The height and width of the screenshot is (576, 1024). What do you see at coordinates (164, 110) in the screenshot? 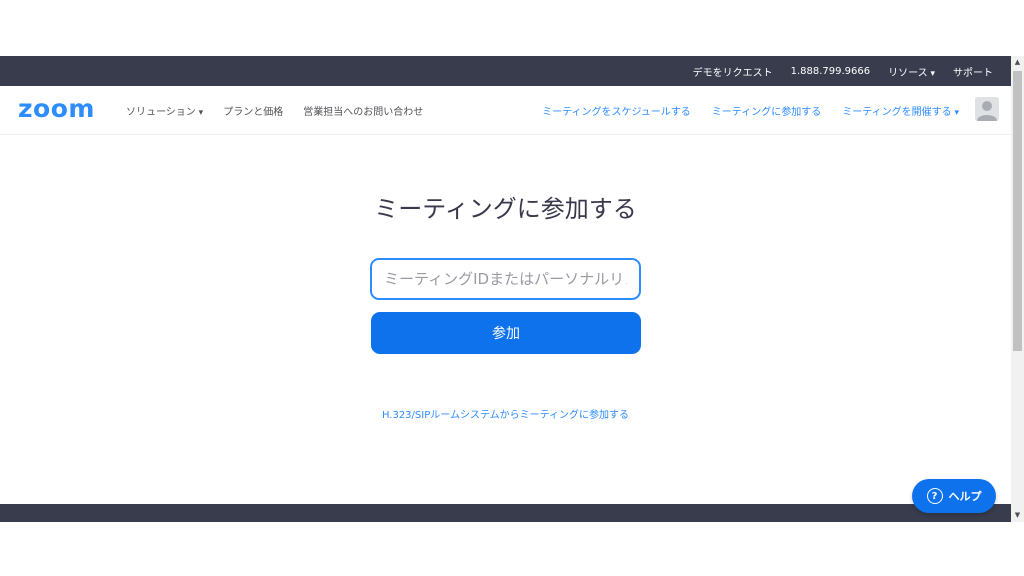
I see `solutions-menu: ソリューション` at bounding box center [164, 110].